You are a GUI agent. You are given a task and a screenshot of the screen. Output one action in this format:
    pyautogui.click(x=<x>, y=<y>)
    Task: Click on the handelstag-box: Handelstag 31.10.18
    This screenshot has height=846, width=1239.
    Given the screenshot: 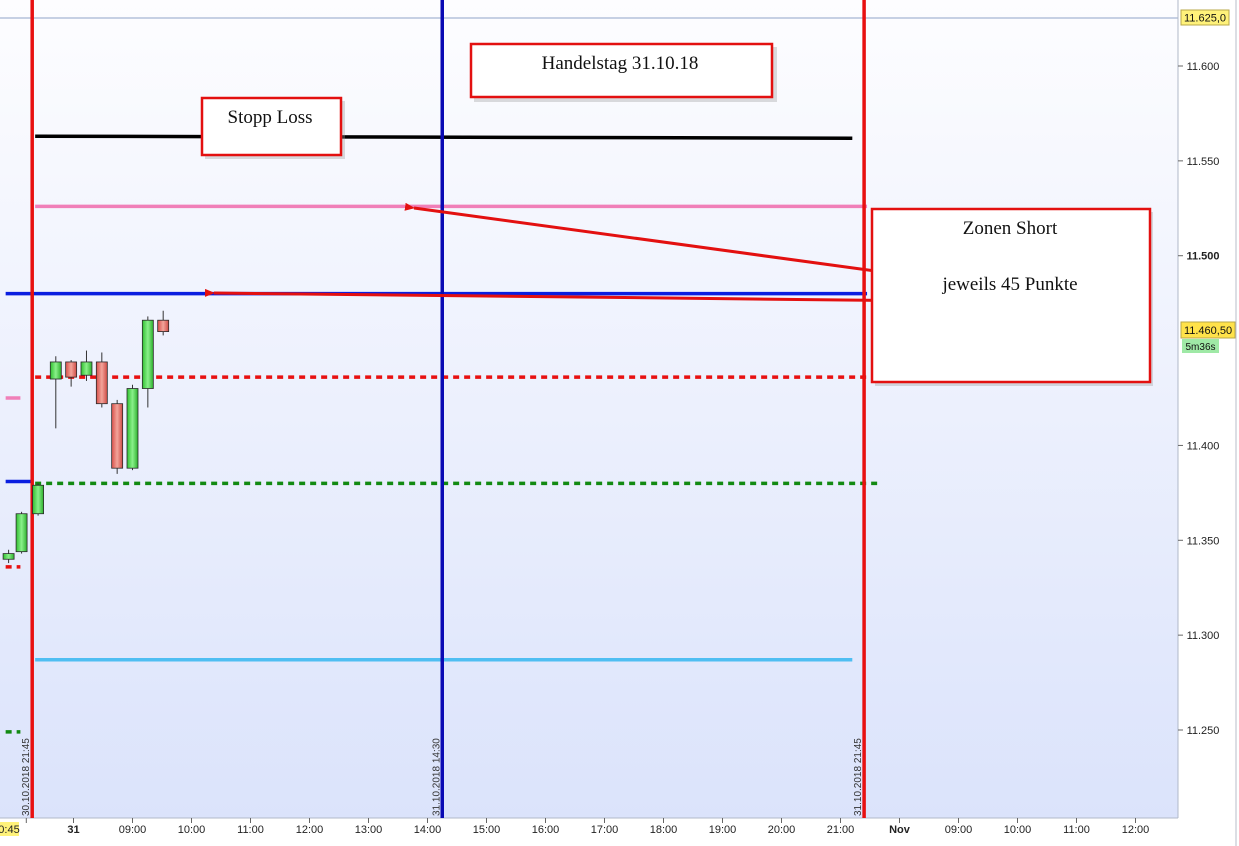 What is the action you would take?
    pyautogui.click(x=623, y=72)
    